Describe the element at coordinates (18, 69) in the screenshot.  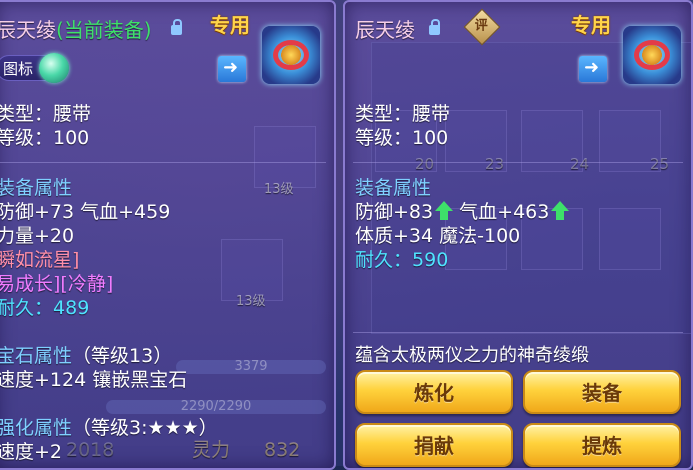
I see `icon-toggle-label: 图标` at that location.